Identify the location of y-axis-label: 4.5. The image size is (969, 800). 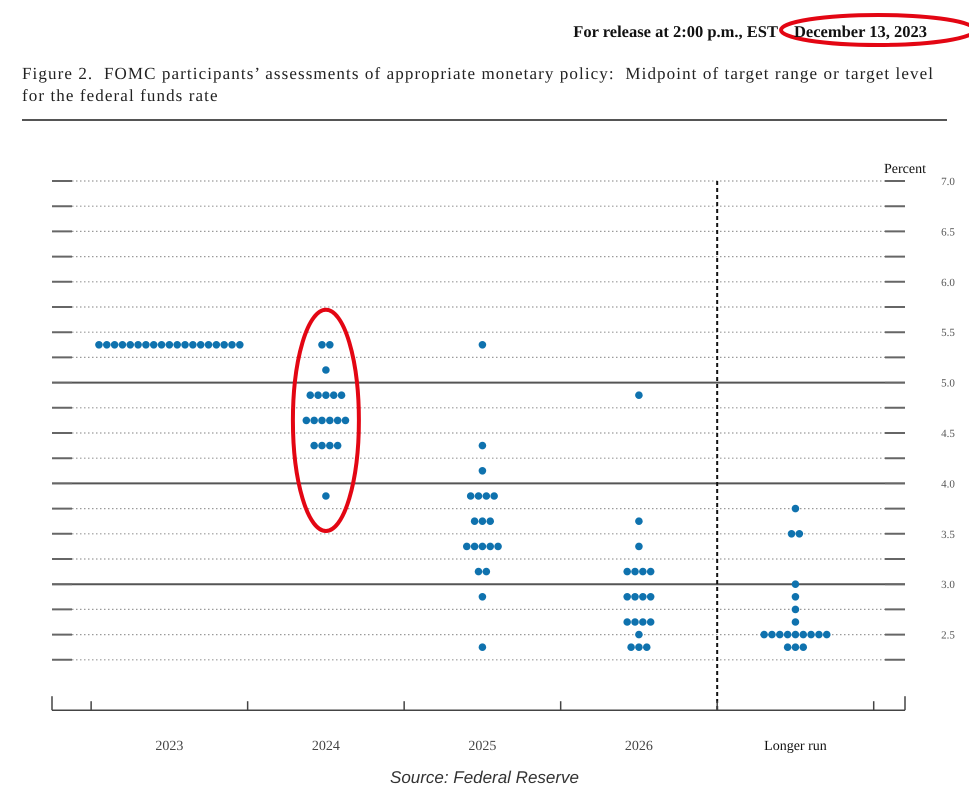
(948, 434).